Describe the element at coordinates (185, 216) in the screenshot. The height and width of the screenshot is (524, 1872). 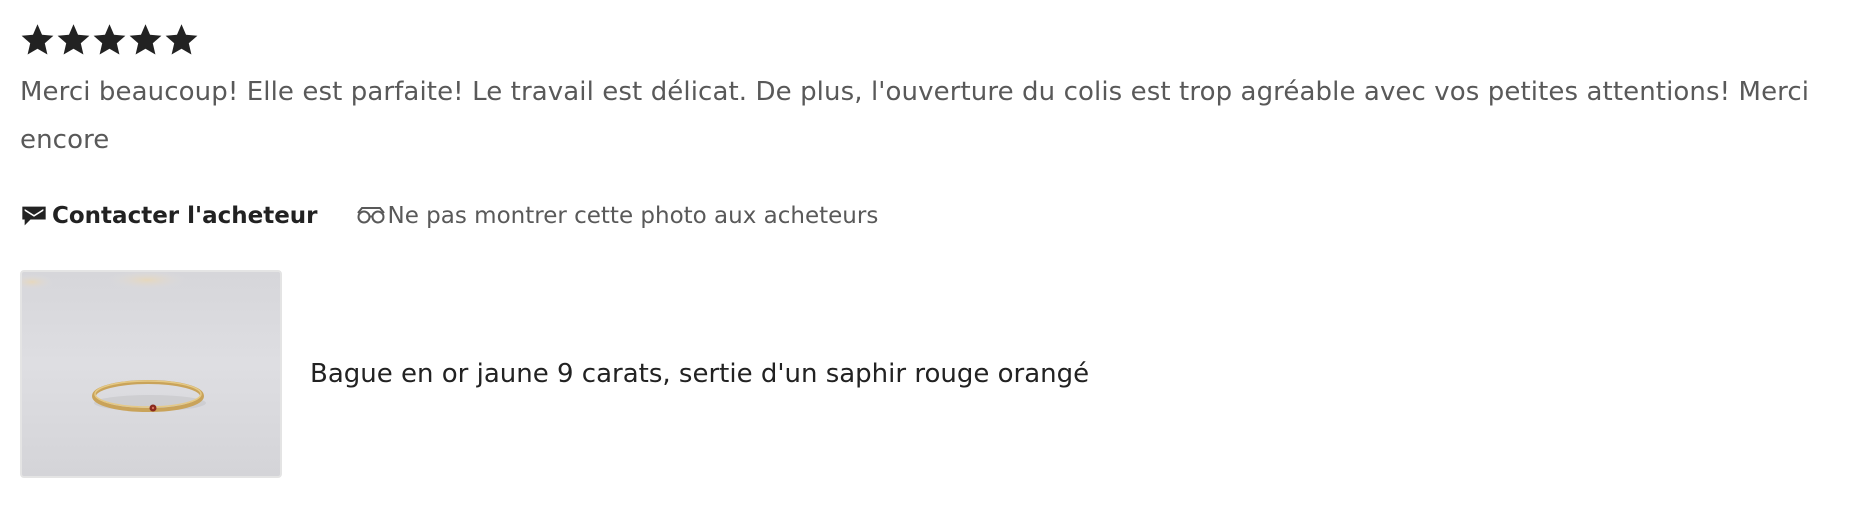
I see `contact-buyer-label: Contacter l'acheteur` at that location.